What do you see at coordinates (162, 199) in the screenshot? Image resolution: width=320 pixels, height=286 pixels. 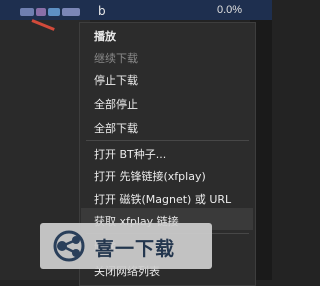 I see `menu-item-open-magnet: 打开 磁铁(Magnet) 或 URL` at bounding box center [162, 199].